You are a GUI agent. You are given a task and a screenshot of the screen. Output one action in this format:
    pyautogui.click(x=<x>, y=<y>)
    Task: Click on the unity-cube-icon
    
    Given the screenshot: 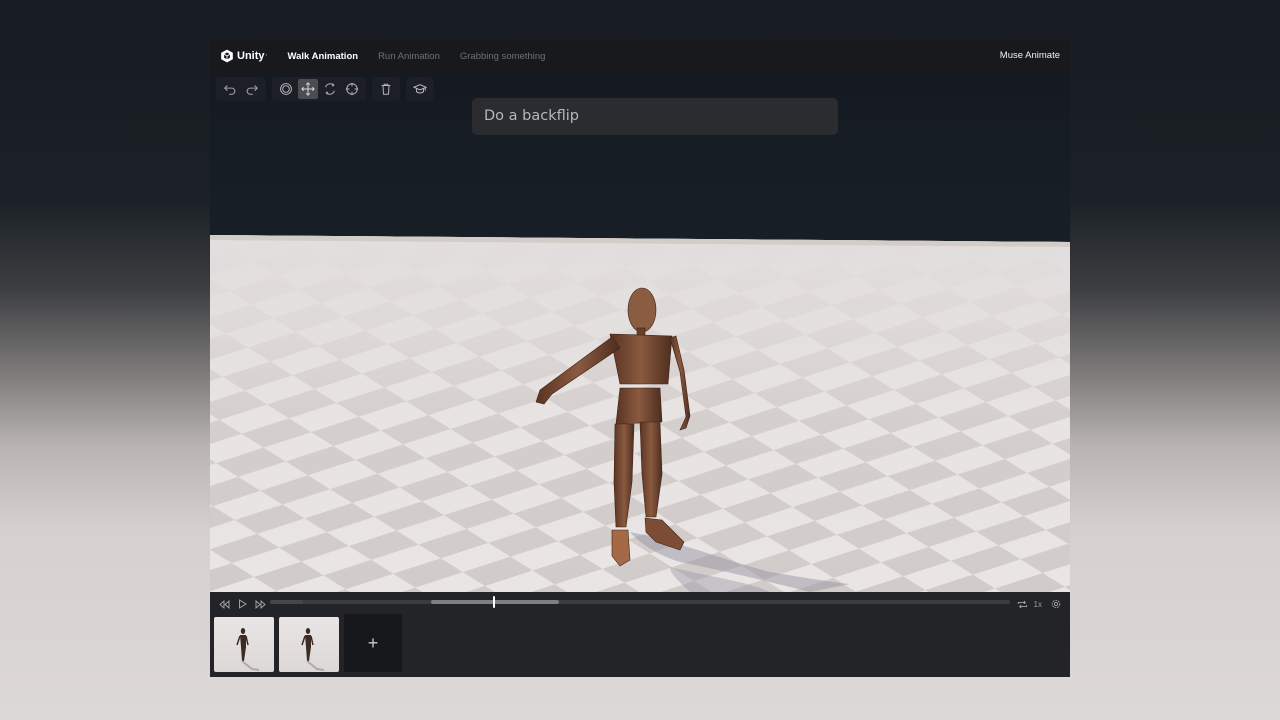 What is the action you would take?
    pyautogui.click(x=227, y=56)
    